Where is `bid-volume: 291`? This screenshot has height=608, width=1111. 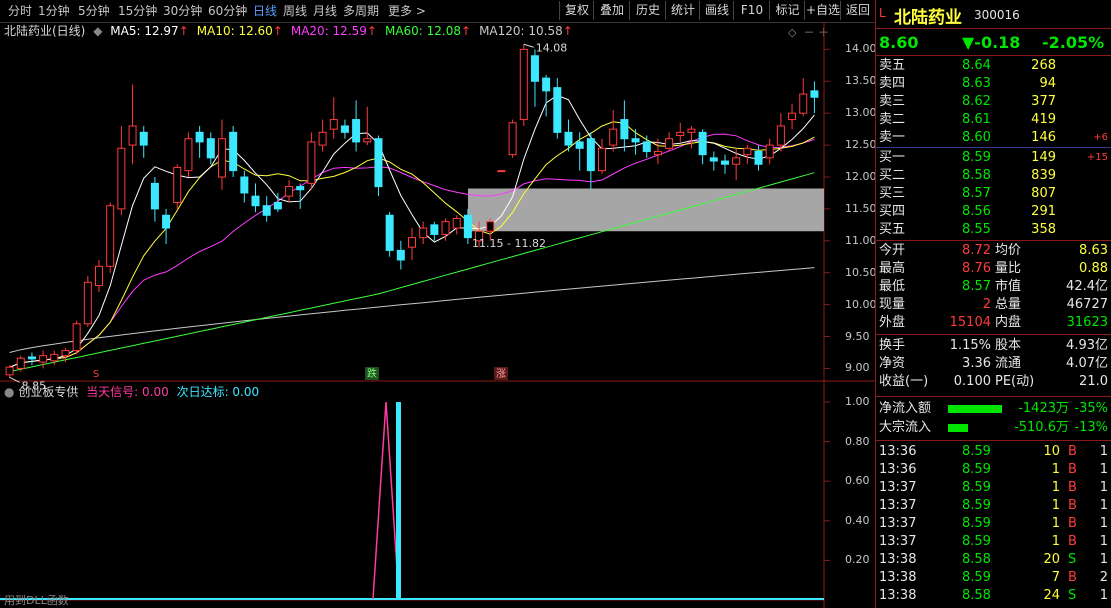 bid-volume: 291 is located at coordinates (1043, 211).